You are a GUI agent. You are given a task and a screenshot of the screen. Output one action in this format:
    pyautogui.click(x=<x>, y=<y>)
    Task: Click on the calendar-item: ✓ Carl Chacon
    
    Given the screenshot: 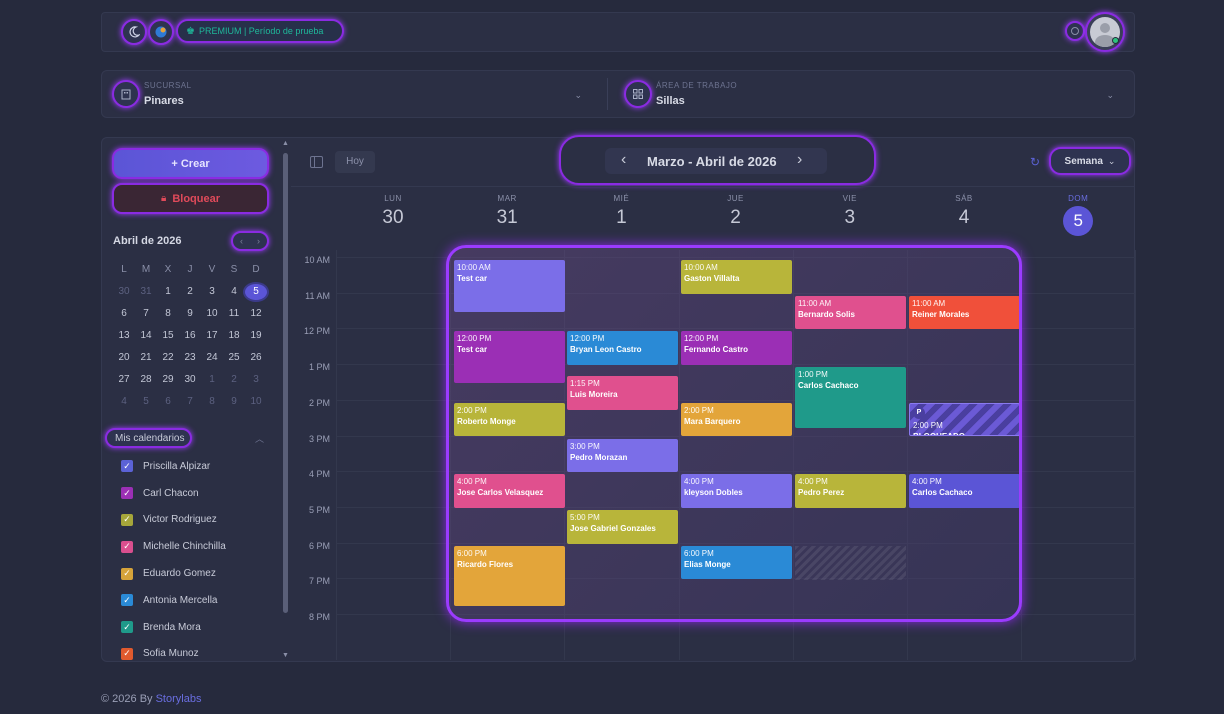 What is the action you would take?
    pyautogui.click(x=201, y=493)
    